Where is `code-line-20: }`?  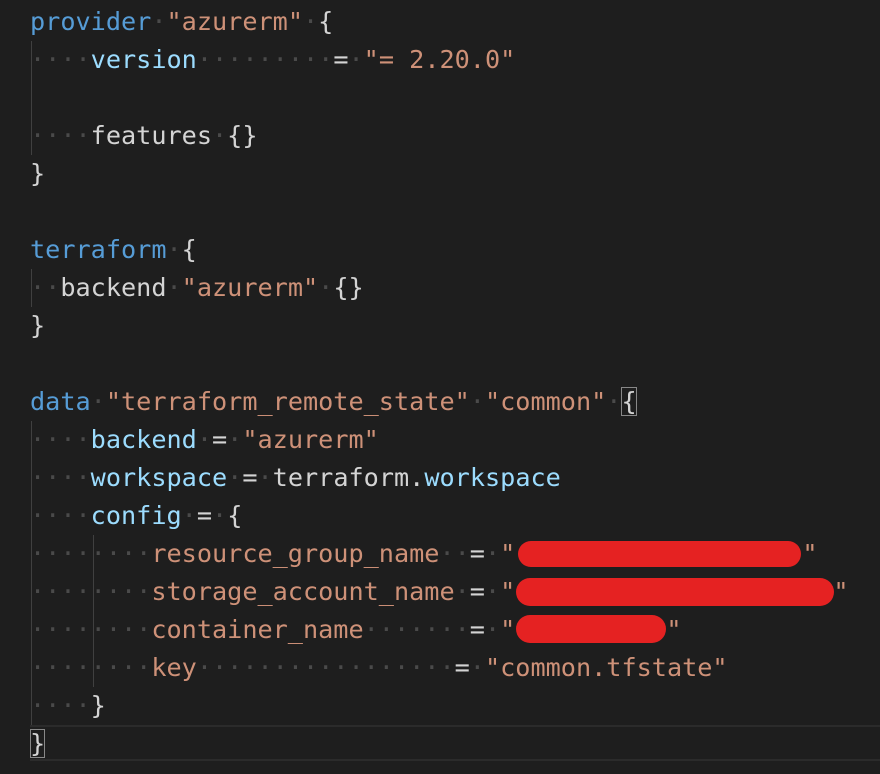 code-line-20: } is located at coordinates (38, 744).